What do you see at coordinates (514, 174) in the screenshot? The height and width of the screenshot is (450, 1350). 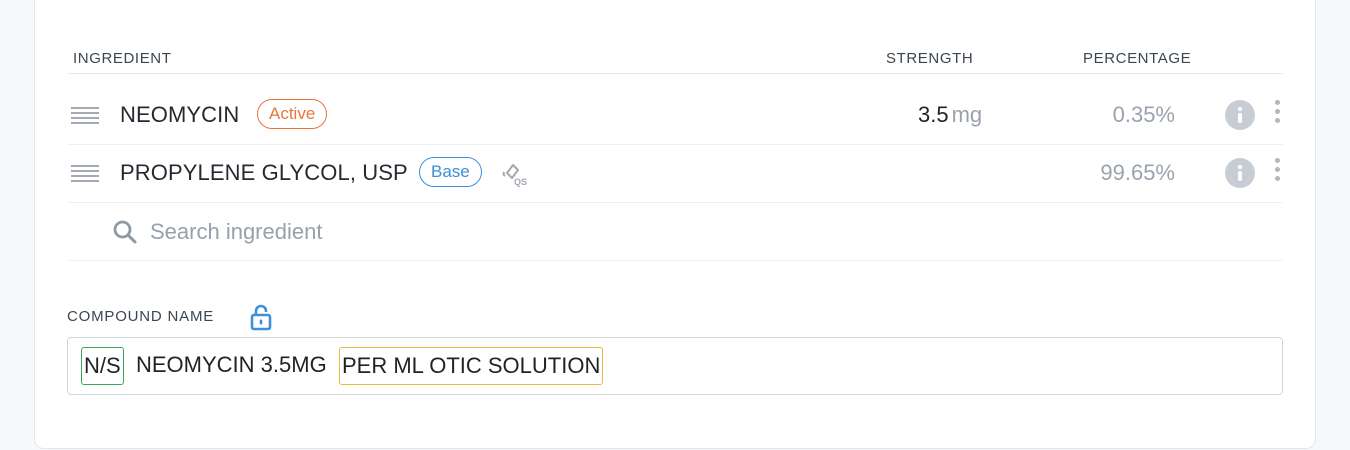 I see `qs-icon: QS` at bounding box center [514, 174].